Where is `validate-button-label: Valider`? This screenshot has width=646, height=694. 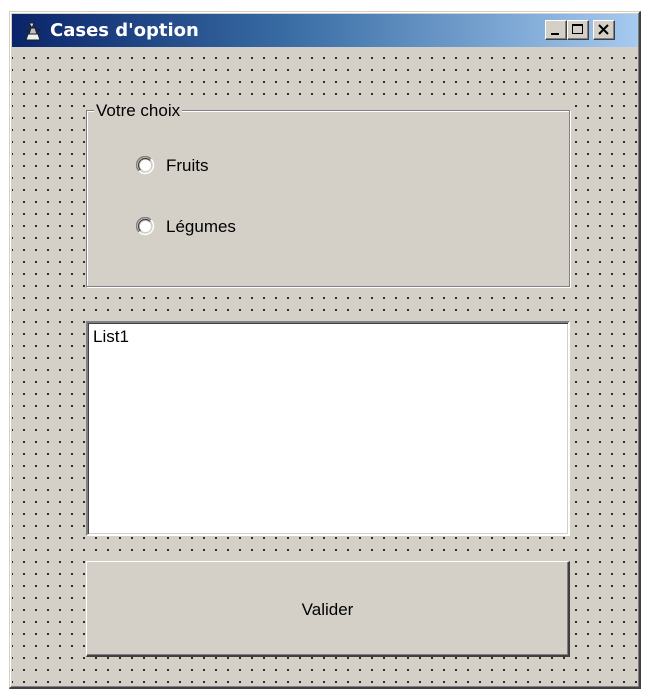
validate-button-label: Valider is located at coordinates (327, 609).